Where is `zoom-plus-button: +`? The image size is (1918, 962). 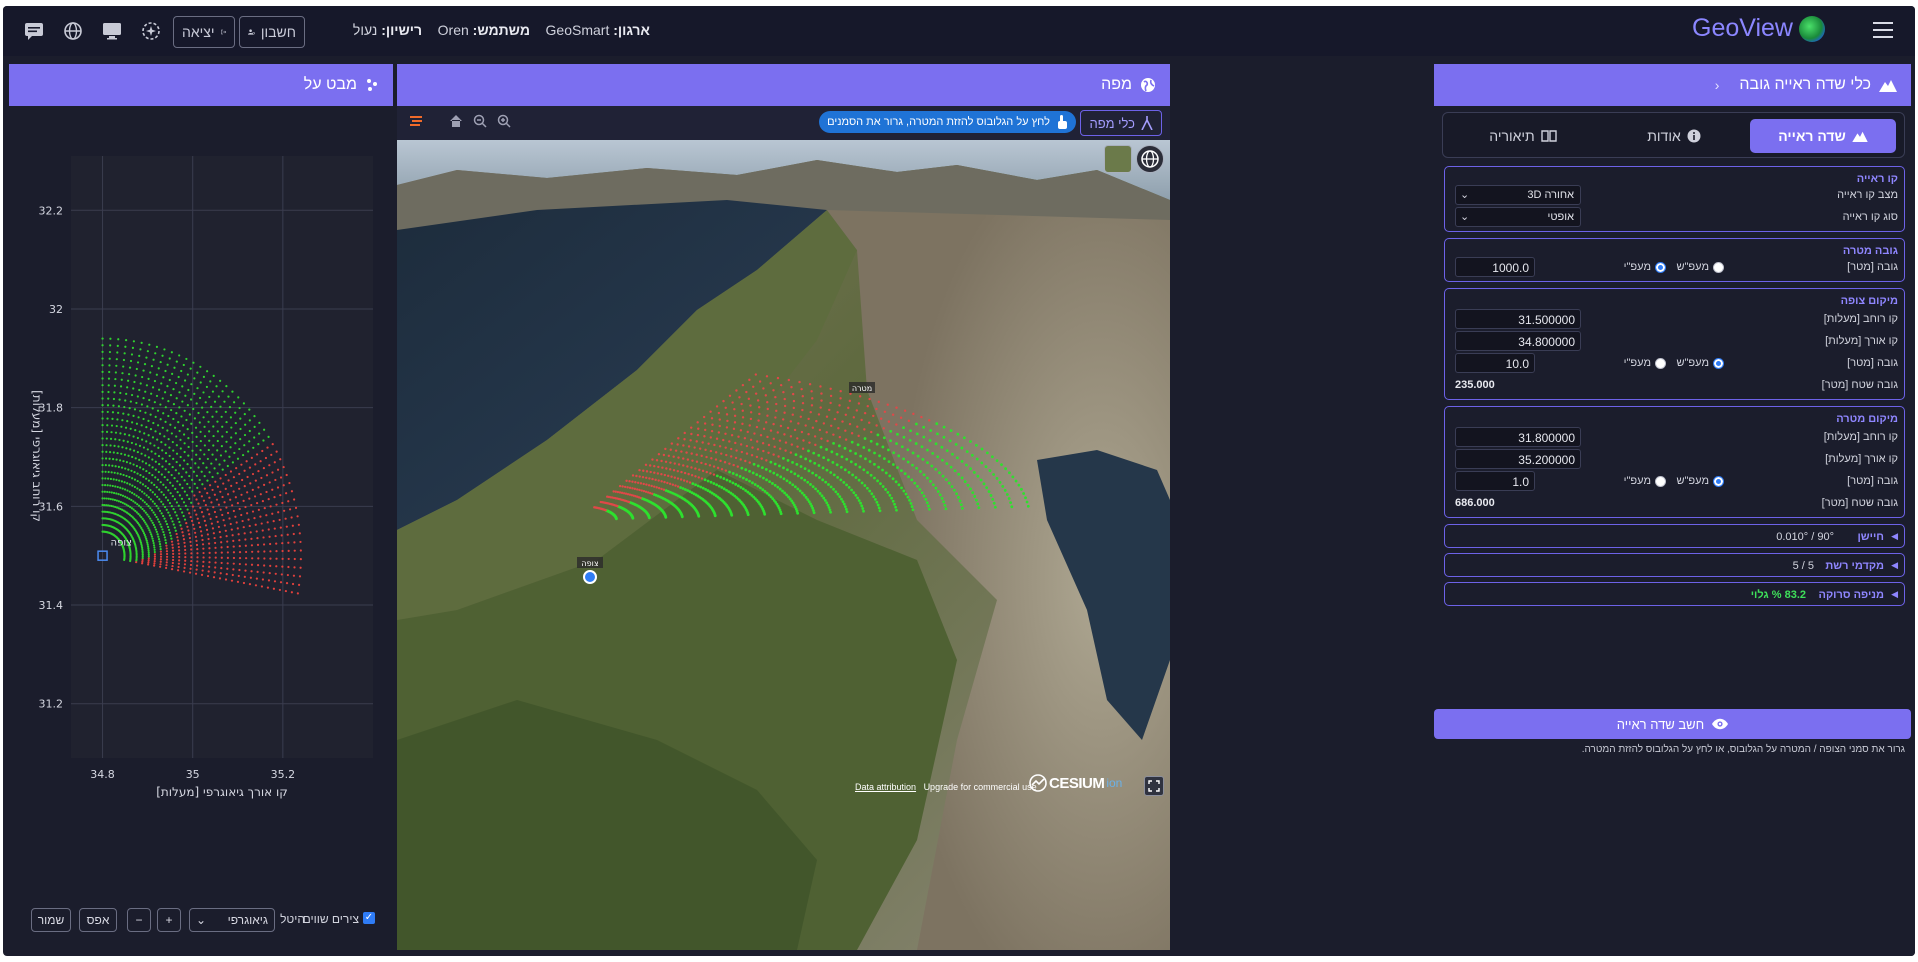 zoom-plus-button: + is located at coordinates (169, 920).